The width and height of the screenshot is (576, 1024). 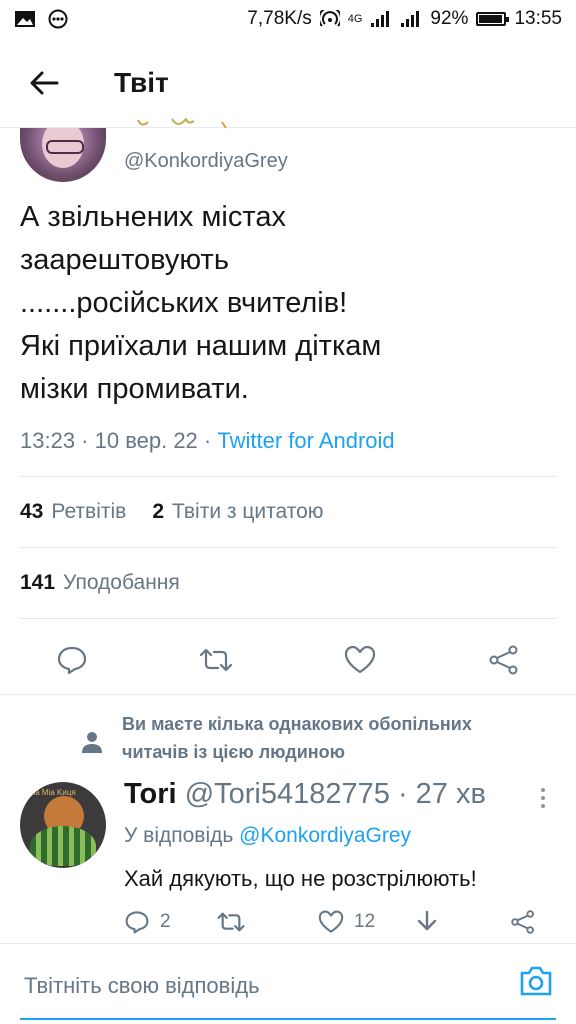 What do you see at coordinates (58, 19) in the screenshot?
I see `more-notifications-icon` at bounding box center [58, 19].